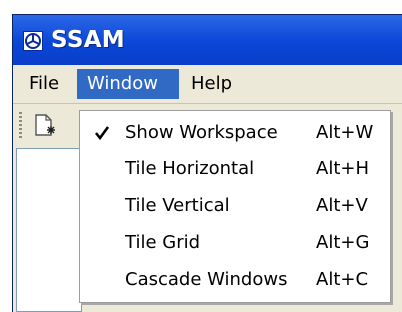  I want to click on workspace-pane, so click(49, 230).